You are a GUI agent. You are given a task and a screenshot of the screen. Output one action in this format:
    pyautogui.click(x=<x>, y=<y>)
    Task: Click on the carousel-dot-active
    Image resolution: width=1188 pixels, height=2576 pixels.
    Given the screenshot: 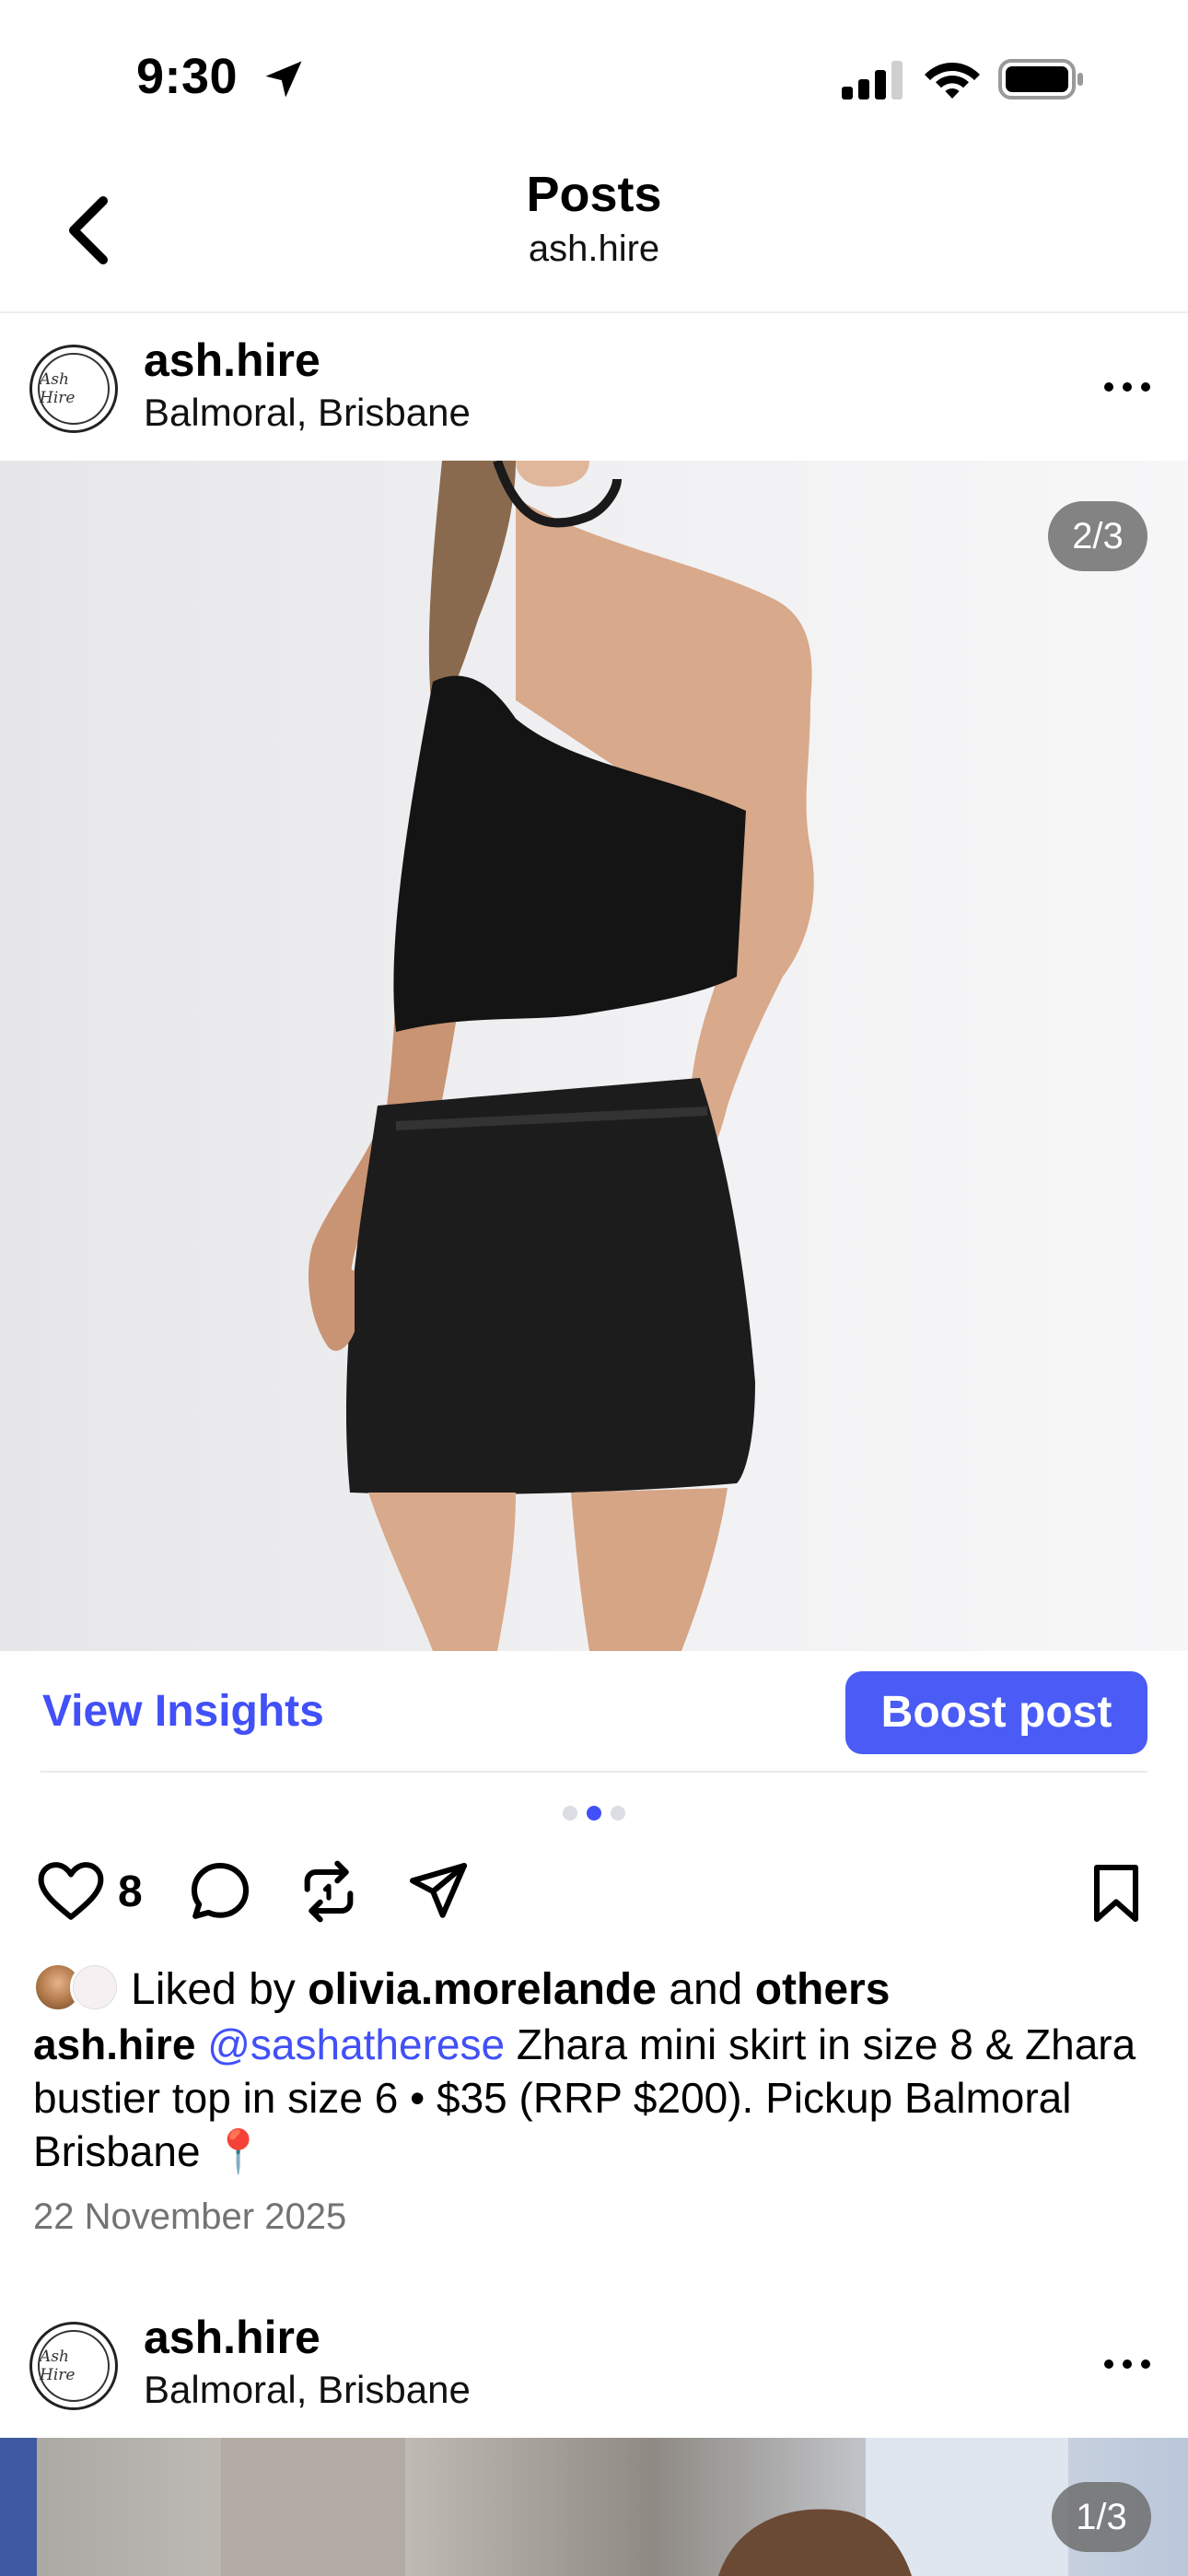 What is the action you would take?
    pyautogui.click(x=594, y=1813)
    